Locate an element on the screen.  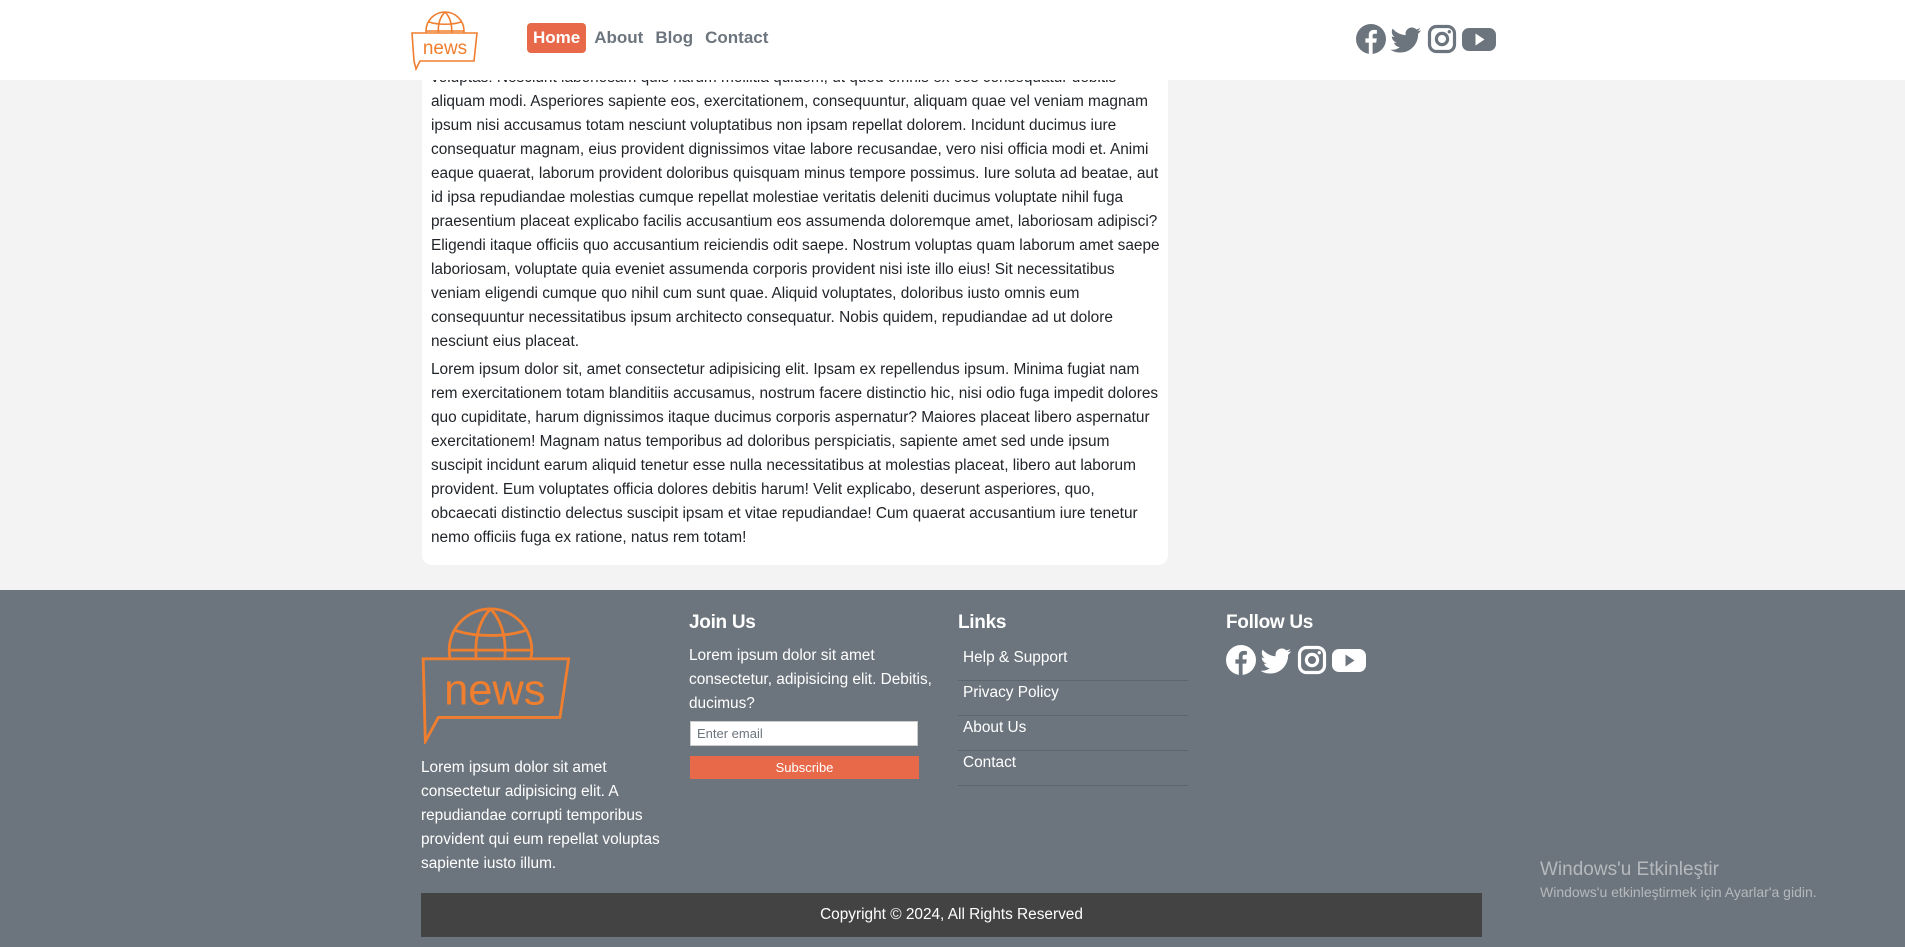
header-social-icons is located at coordinates (1426, 39).